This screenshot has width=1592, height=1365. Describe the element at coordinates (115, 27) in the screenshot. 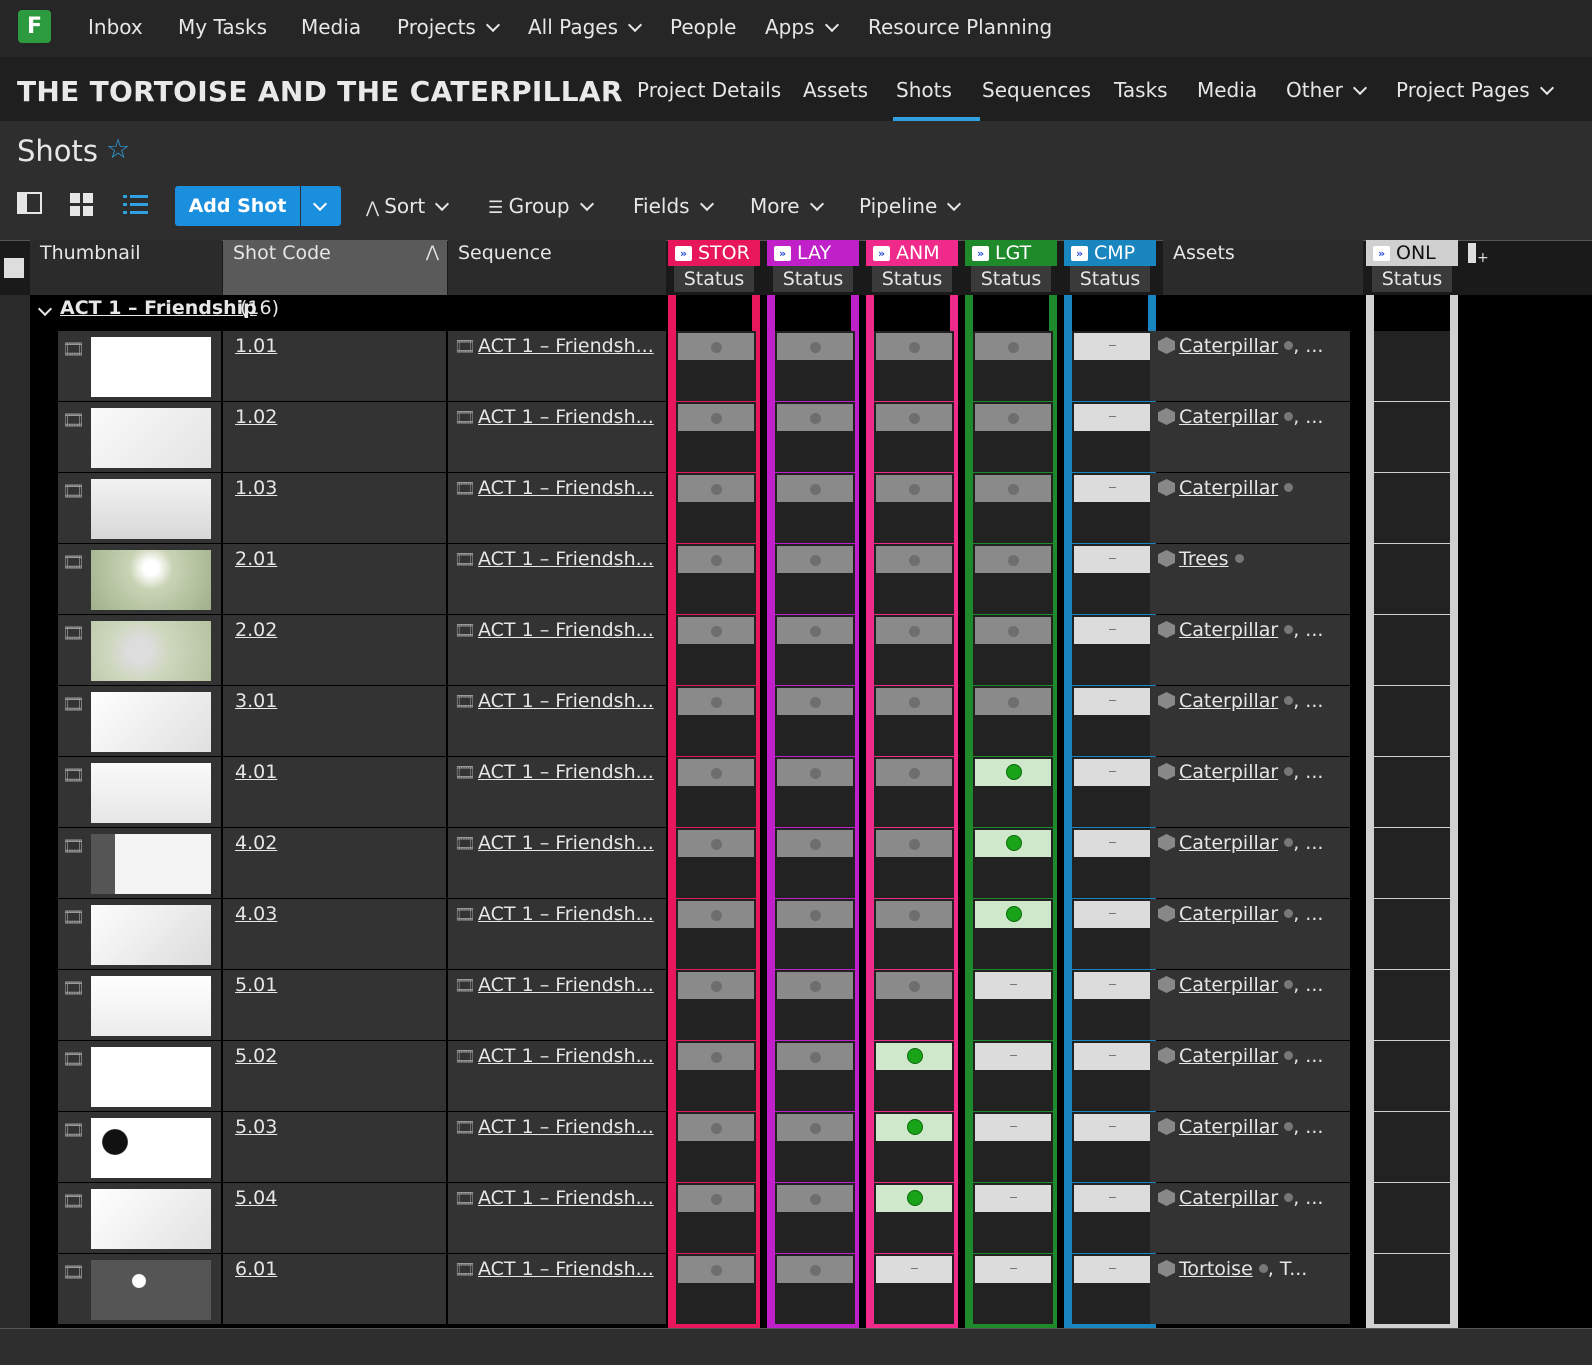

I see `nav-inbox: Inbox` at that location.